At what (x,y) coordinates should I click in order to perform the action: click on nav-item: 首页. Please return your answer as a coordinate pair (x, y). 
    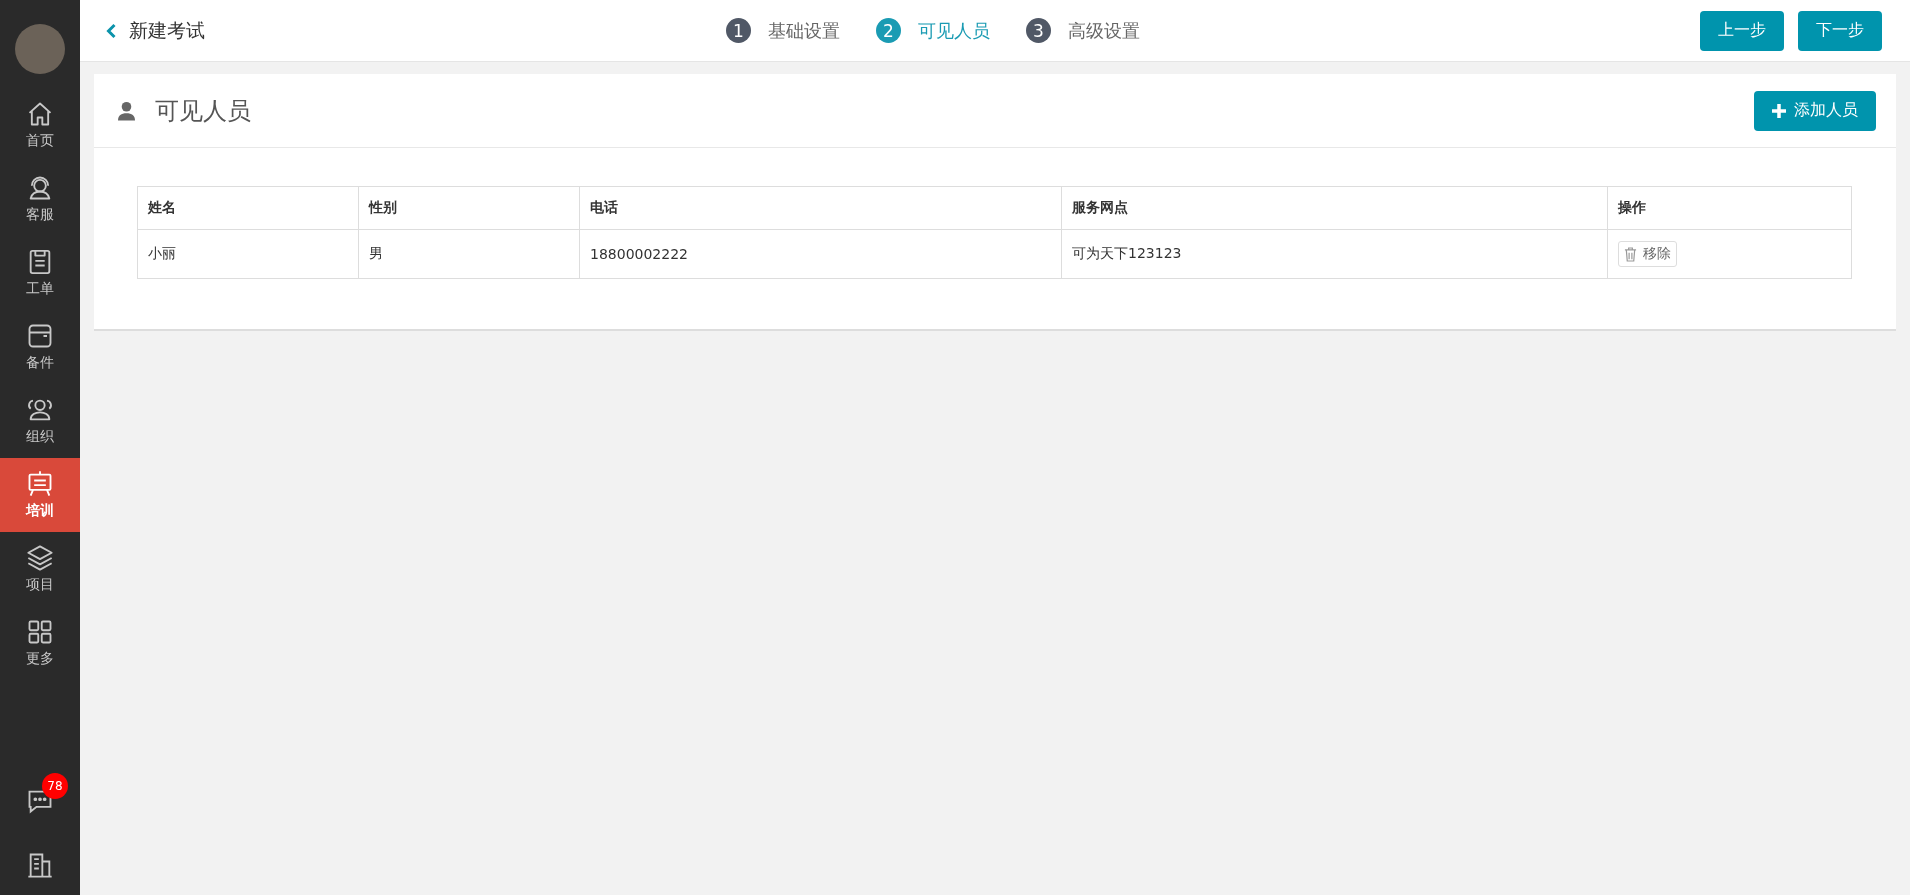
    Looking at the image, I should click on (40, 125).